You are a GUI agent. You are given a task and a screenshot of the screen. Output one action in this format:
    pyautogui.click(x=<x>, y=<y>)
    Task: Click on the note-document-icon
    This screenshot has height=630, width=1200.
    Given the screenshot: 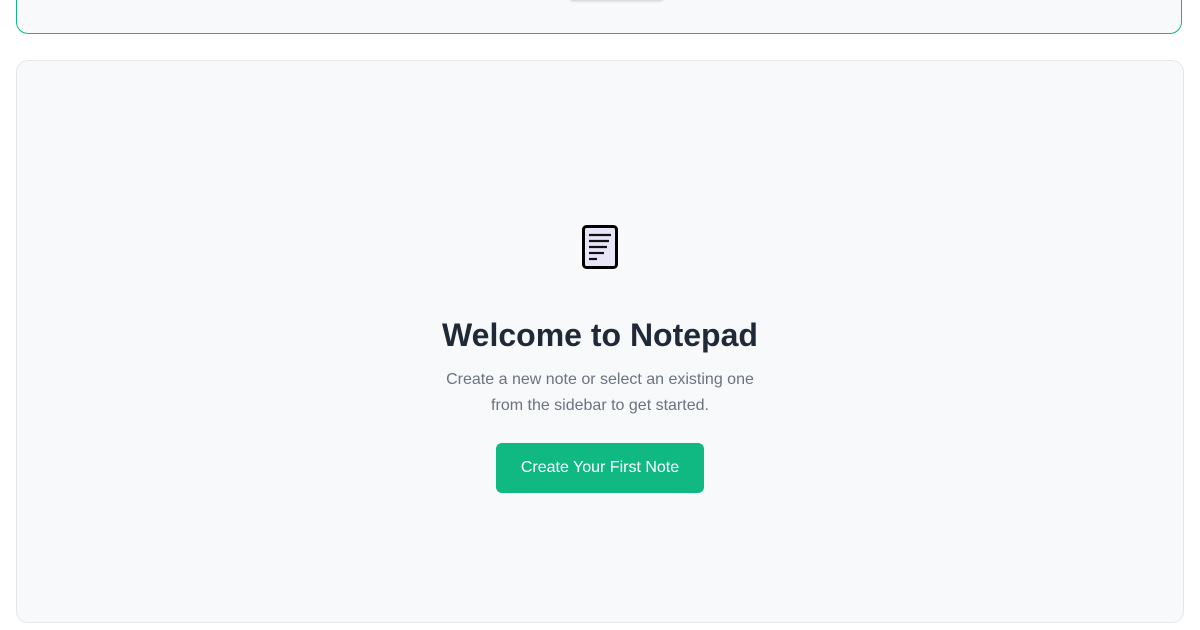 What is the action you would take?
    pyautogui.click(x=600, y=247)
    